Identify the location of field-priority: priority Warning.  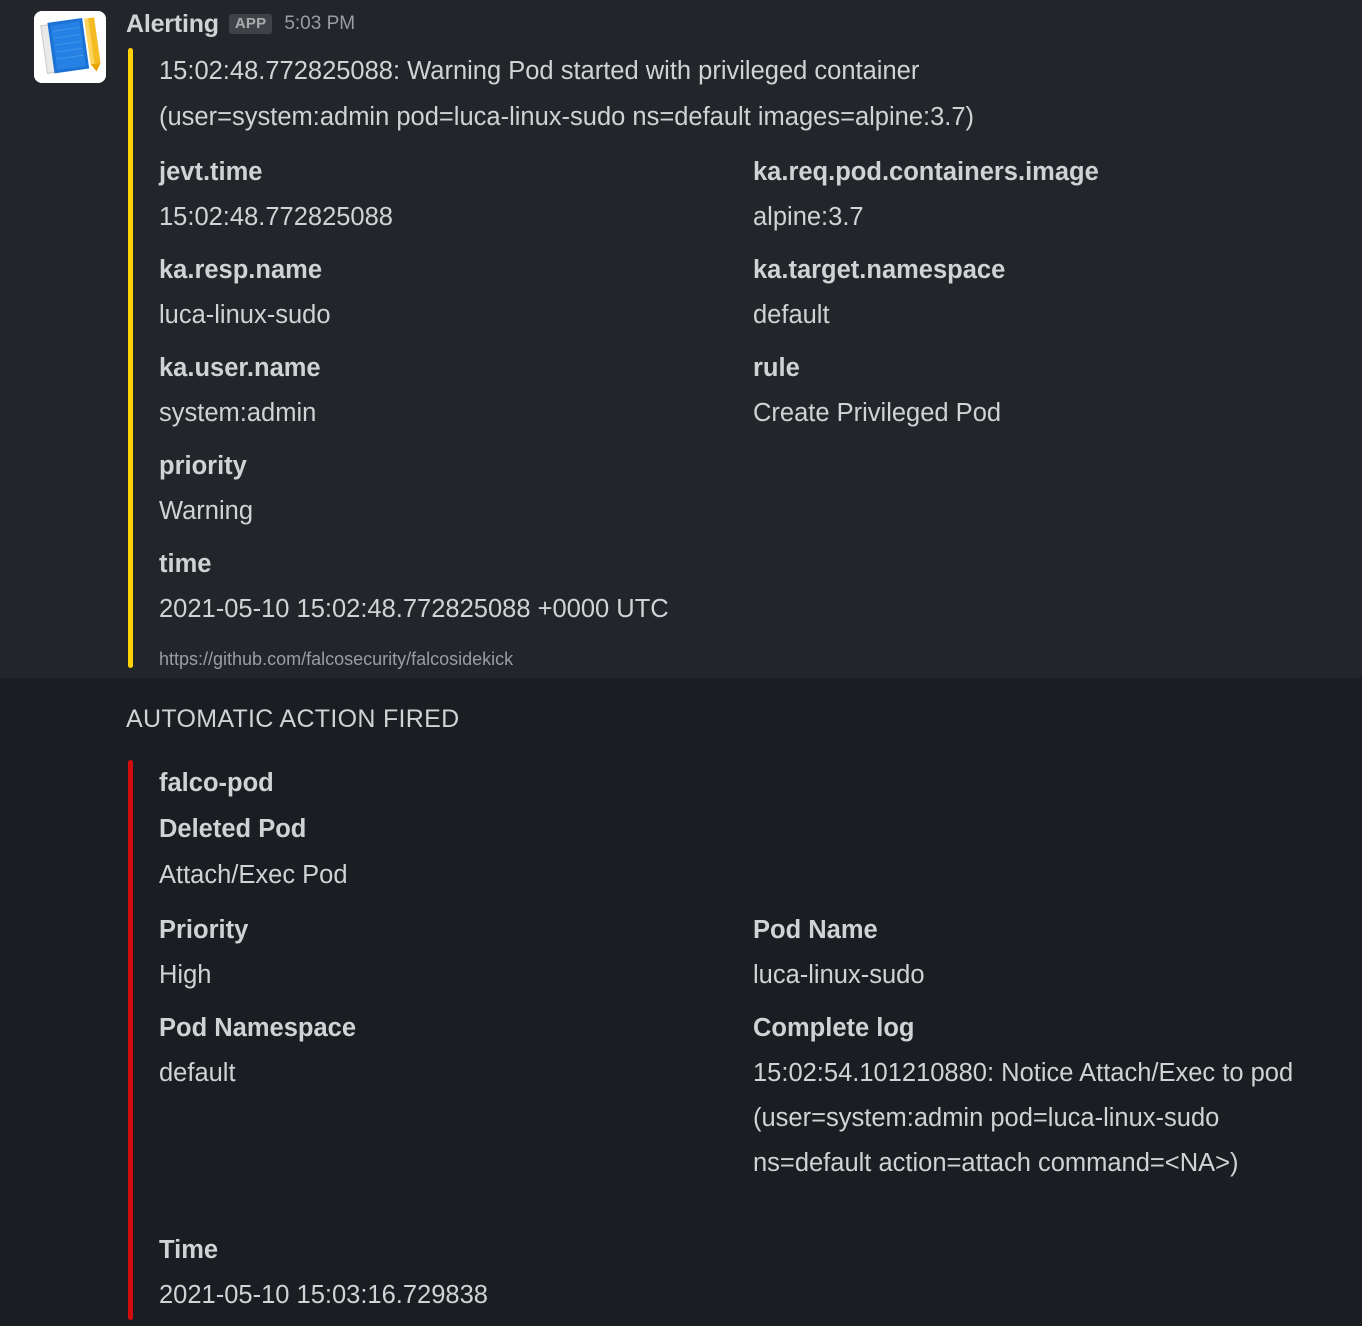
(456, 489).